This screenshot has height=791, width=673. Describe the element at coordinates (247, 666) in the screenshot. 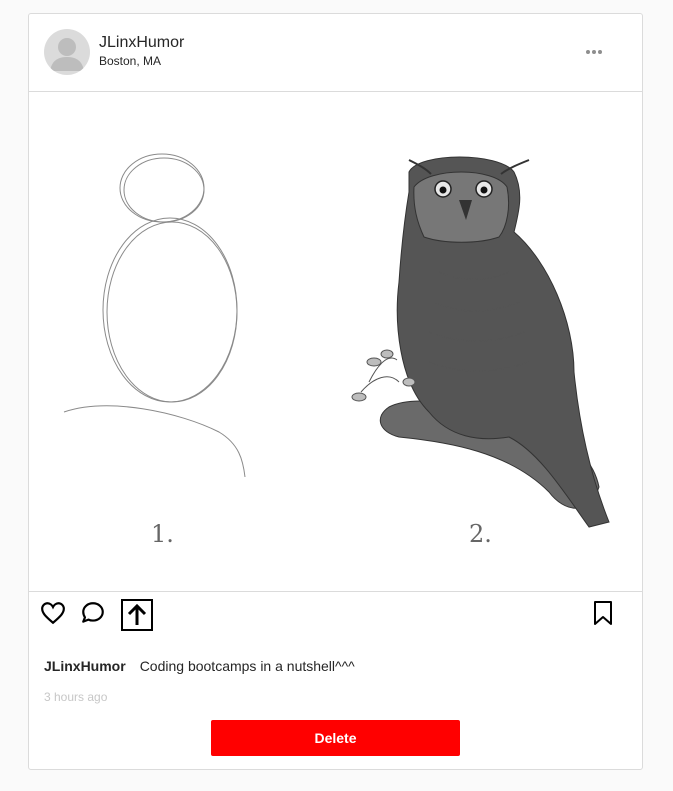

I see `caption-text: Coding bootcamps in a nutshell^^^` at that location.